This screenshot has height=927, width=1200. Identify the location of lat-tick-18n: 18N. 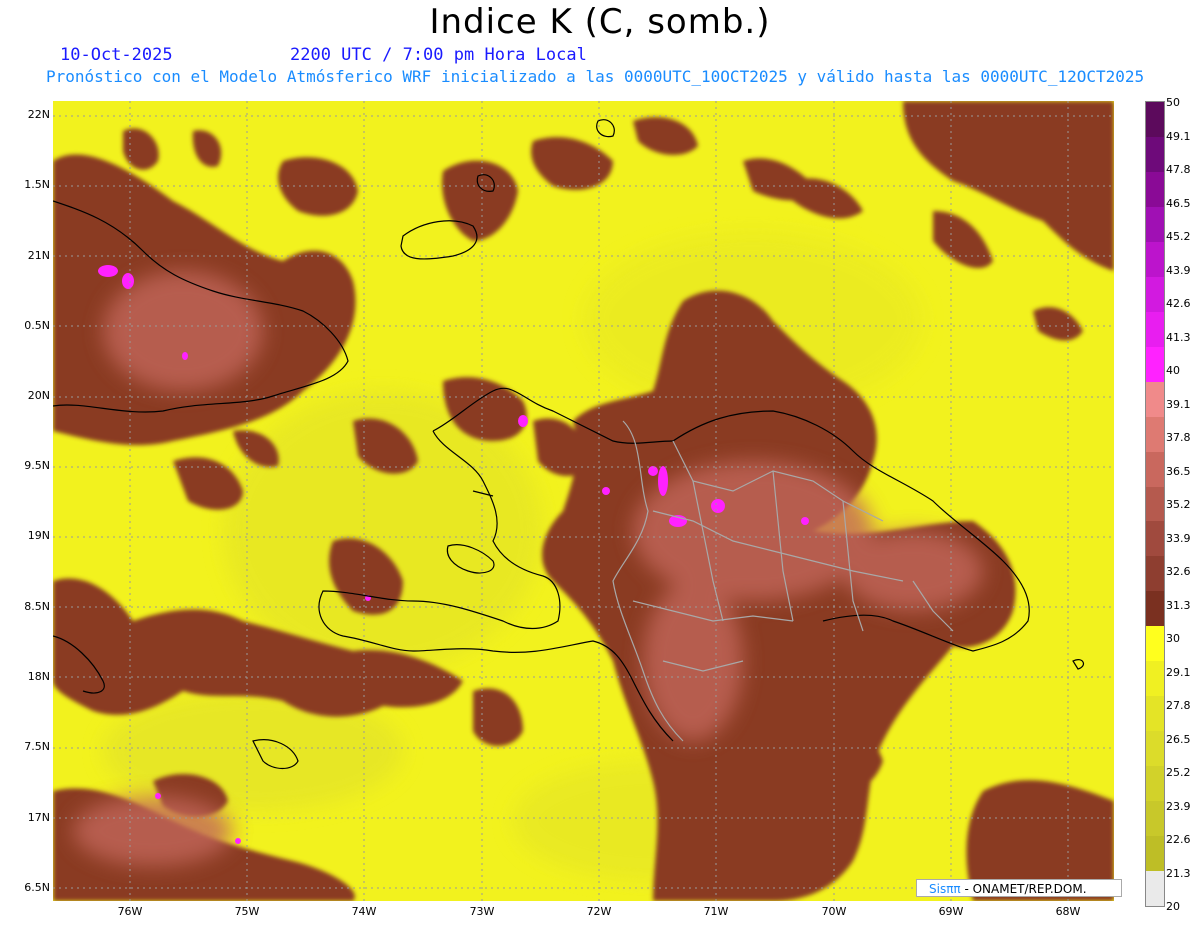
(38, 676).